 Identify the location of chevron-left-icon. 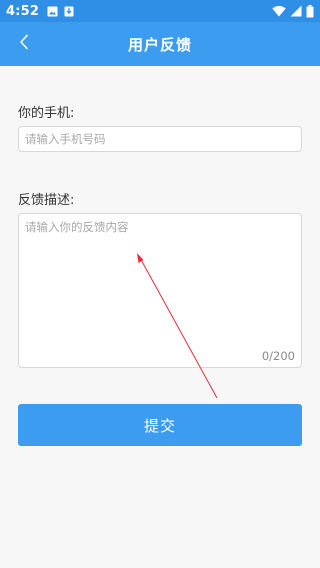
(24, 44).